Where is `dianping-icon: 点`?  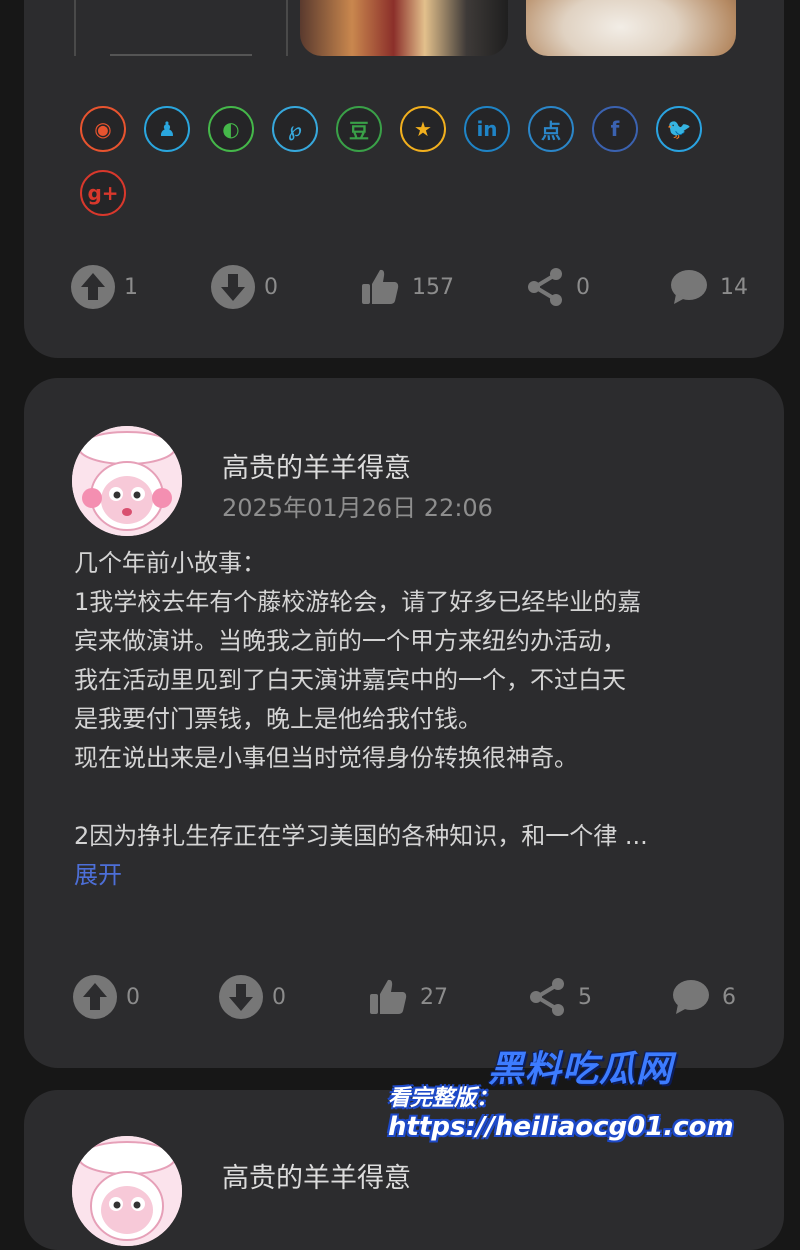
dianping-icon: 点 is located at coordinates (551, 129).